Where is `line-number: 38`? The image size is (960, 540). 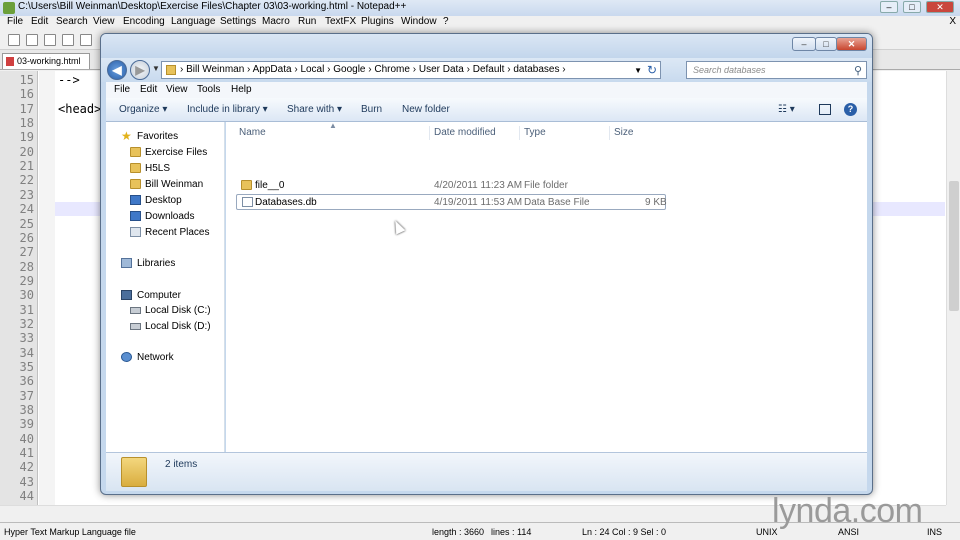
line-number: 38 is located at coordinates (26, 410).